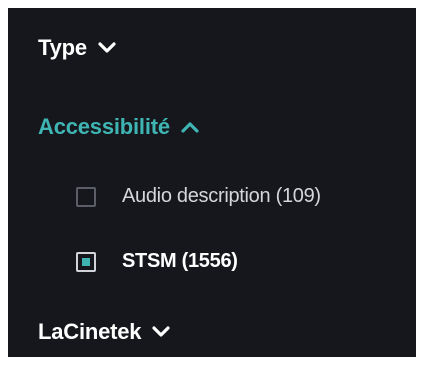 This screenshot has height=365, width=424. I want to click on filter-section-type-label: Type, so click(62, 47).